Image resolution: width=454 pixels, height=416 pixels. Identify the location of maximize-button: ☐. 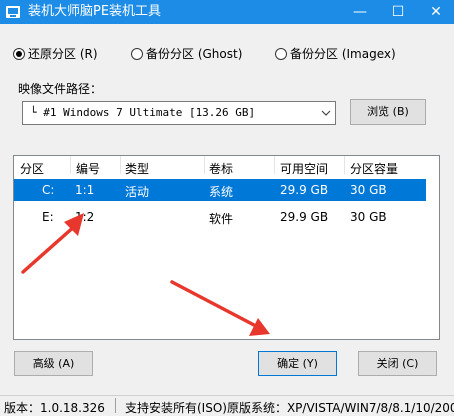
(398, 12).